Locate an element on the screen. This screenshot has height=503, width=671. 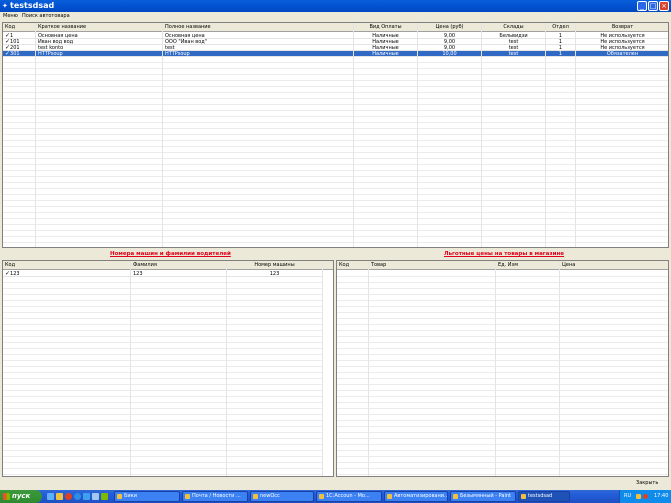
col-header-product: Товар is located at coordinates (432, 265).